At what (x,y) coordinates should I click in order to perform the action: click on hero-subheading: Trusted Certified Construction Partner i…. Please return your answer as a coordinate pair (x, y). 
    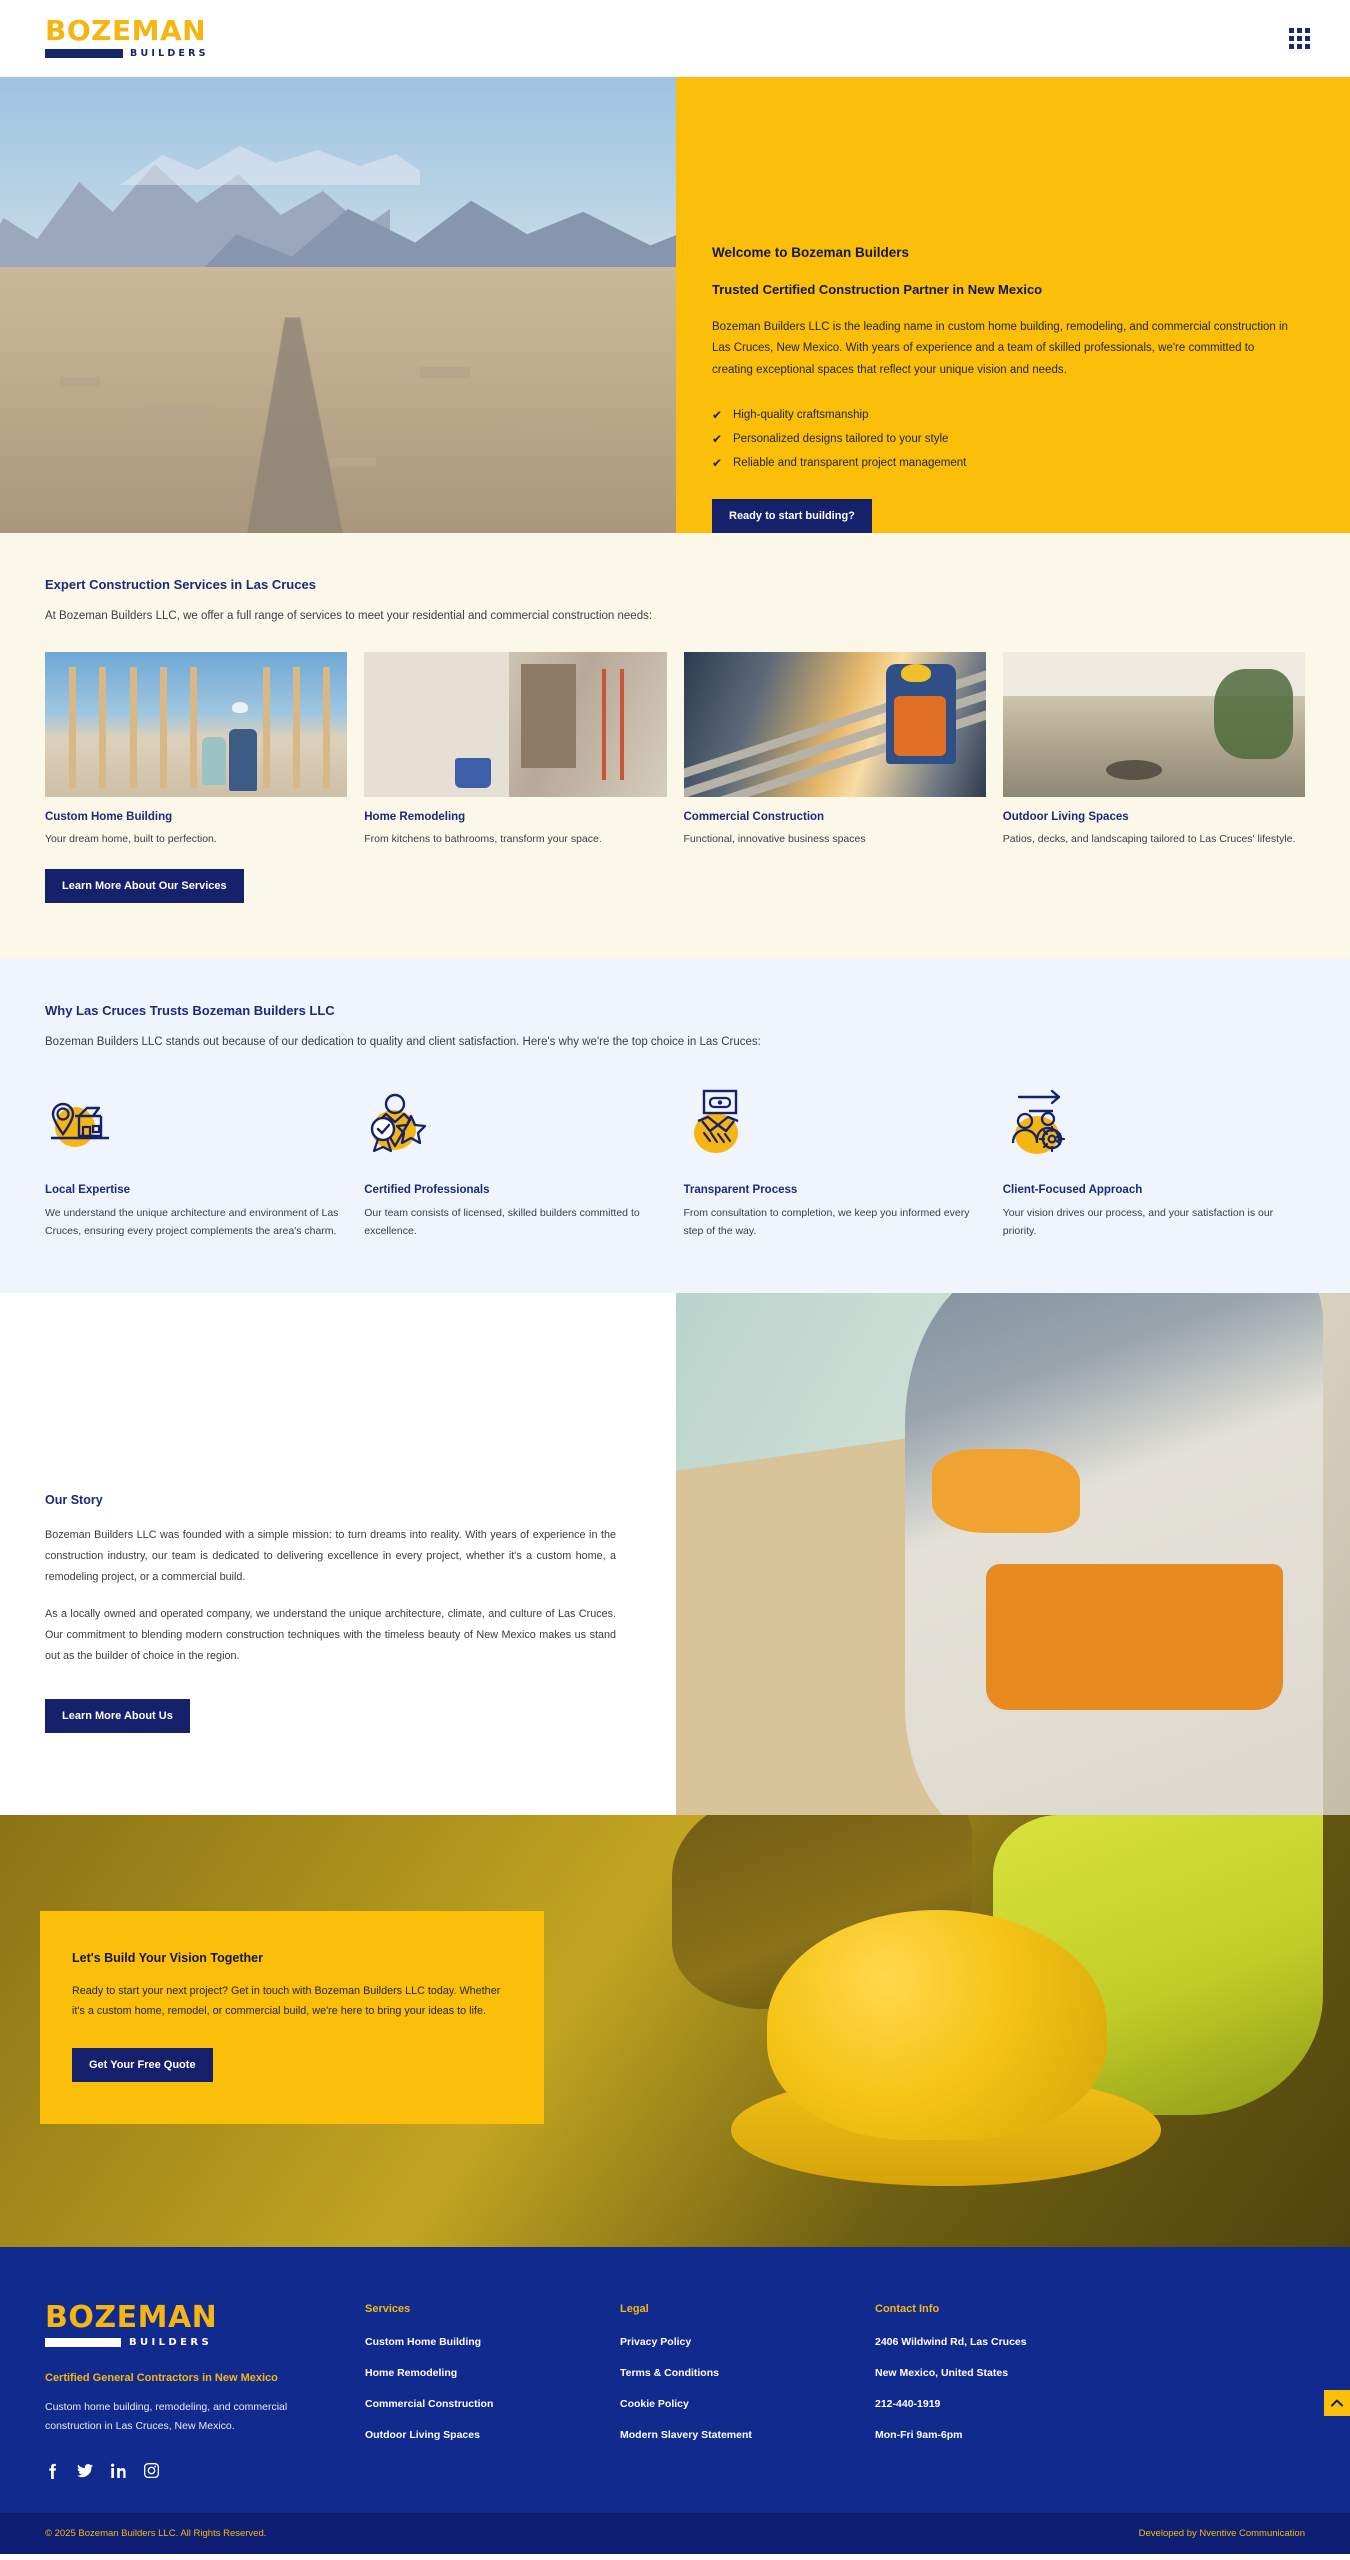
    Looking at the image, I should click on (877, 289).